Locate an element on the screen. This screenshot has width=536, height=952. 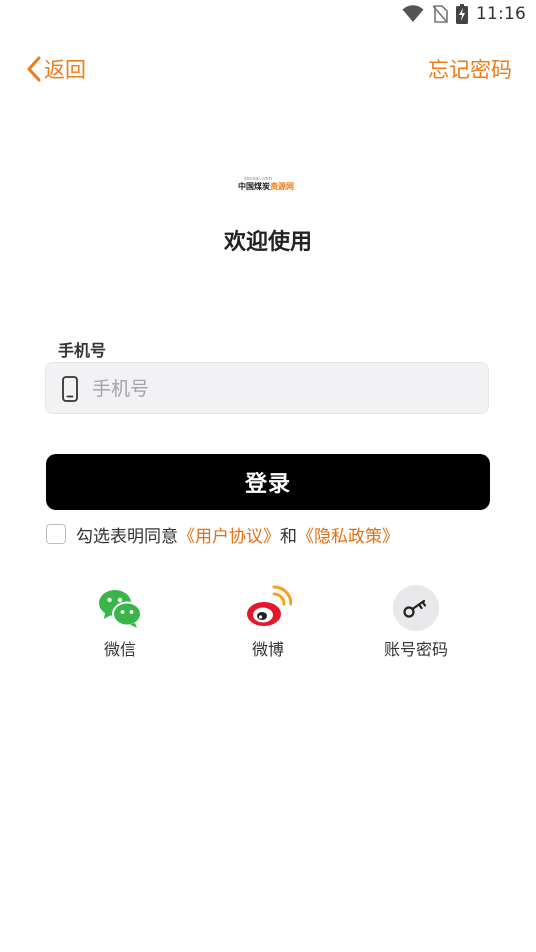
agreement-prefix: 勾选表明同意 is located at coordinates (127, 536).